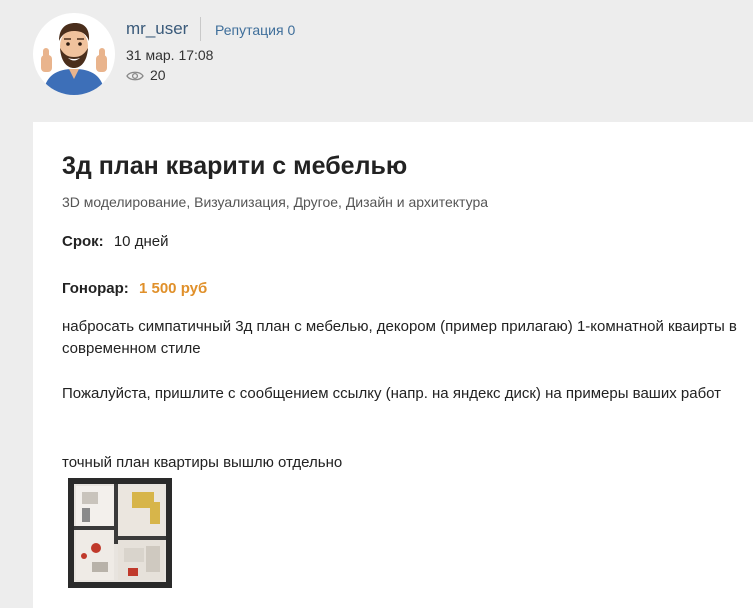 This screenshot has width=753, height=608. I want to click on author-reputation: Репутация 0, so click(255, 30).